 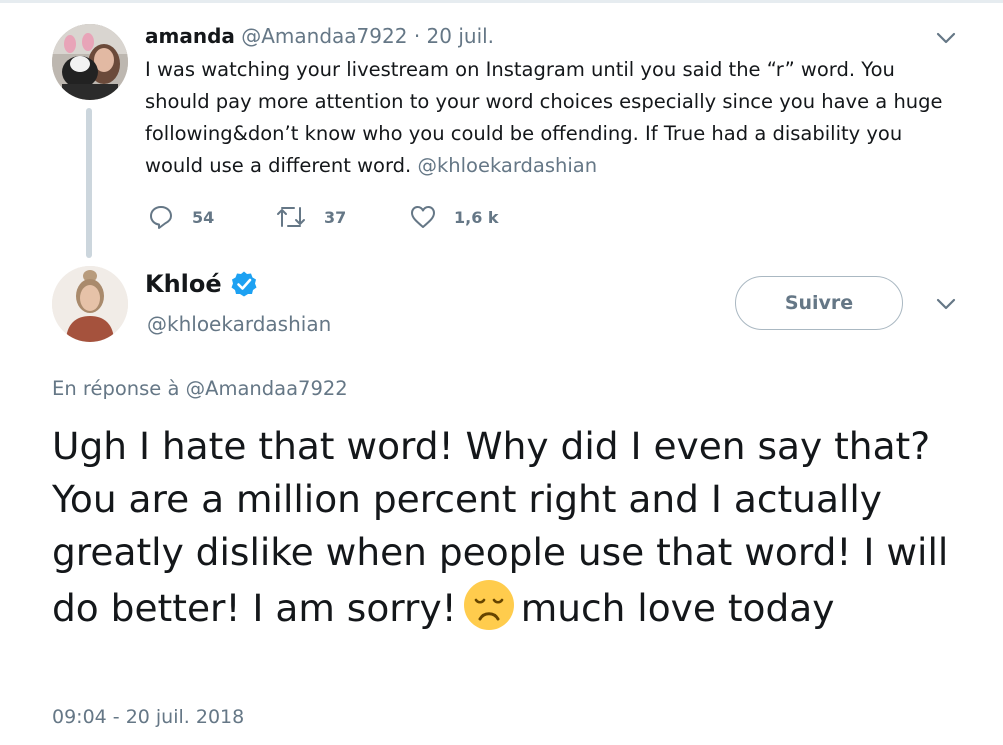 What do you see at coordinates (89, 183) in the screenshot?
I see `thread-connector-line` at bounding box center [89, 183].